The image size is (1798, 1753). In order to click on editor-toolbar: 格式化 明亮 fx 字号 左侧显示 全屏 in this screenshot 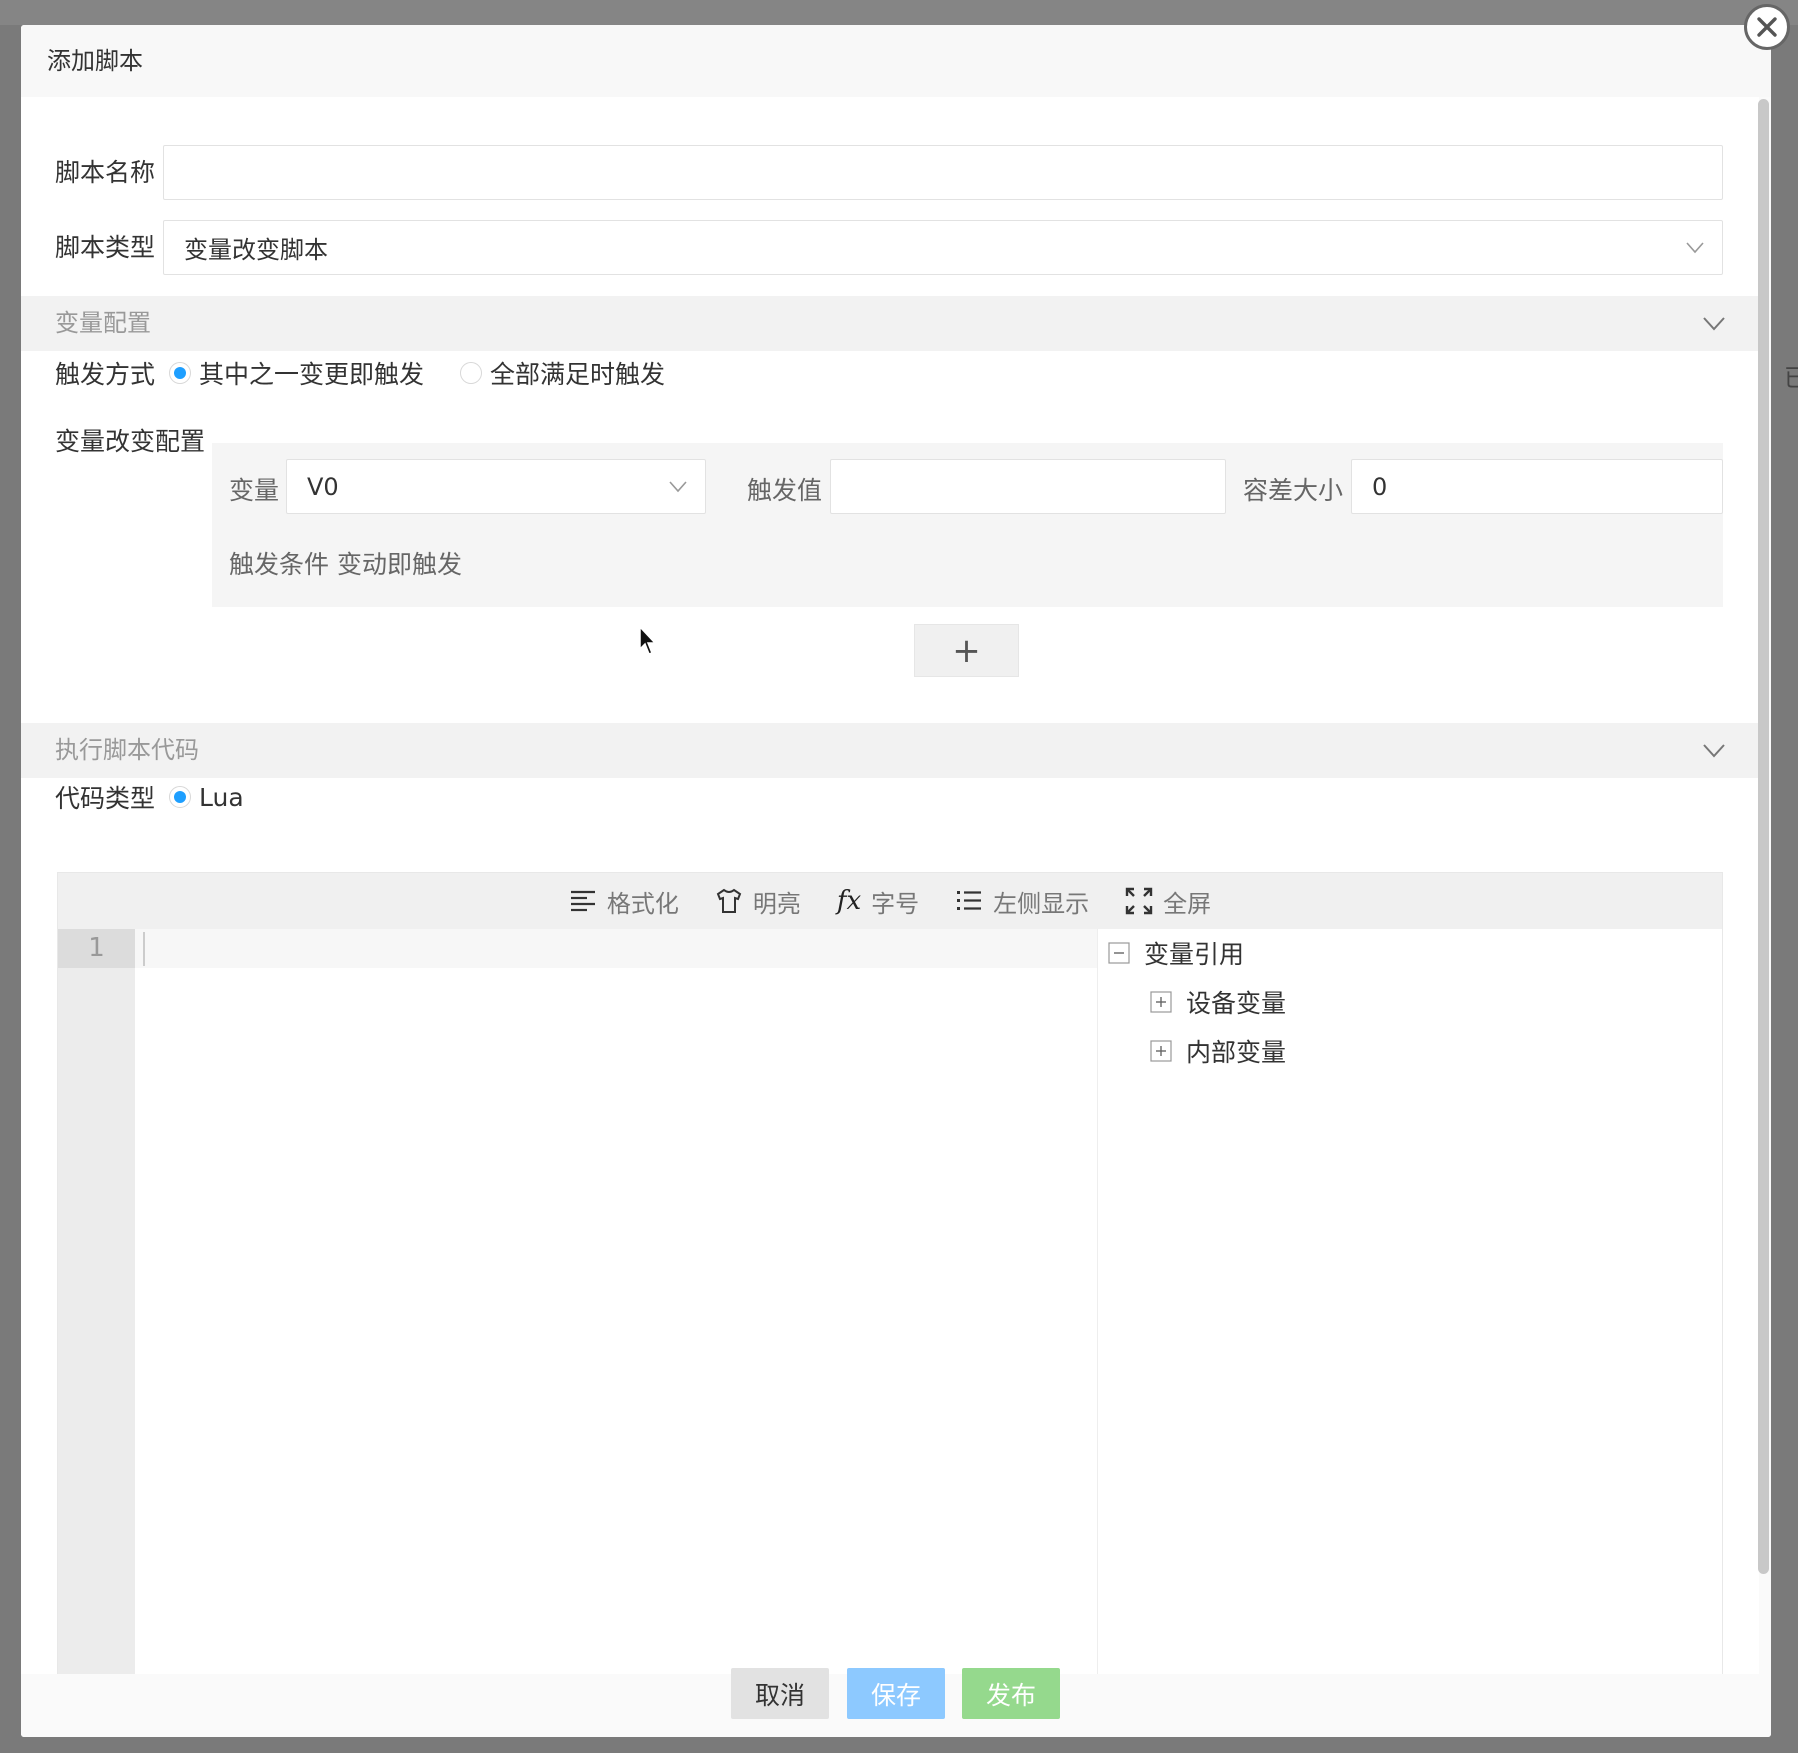, I will do `click(890, 901)`.